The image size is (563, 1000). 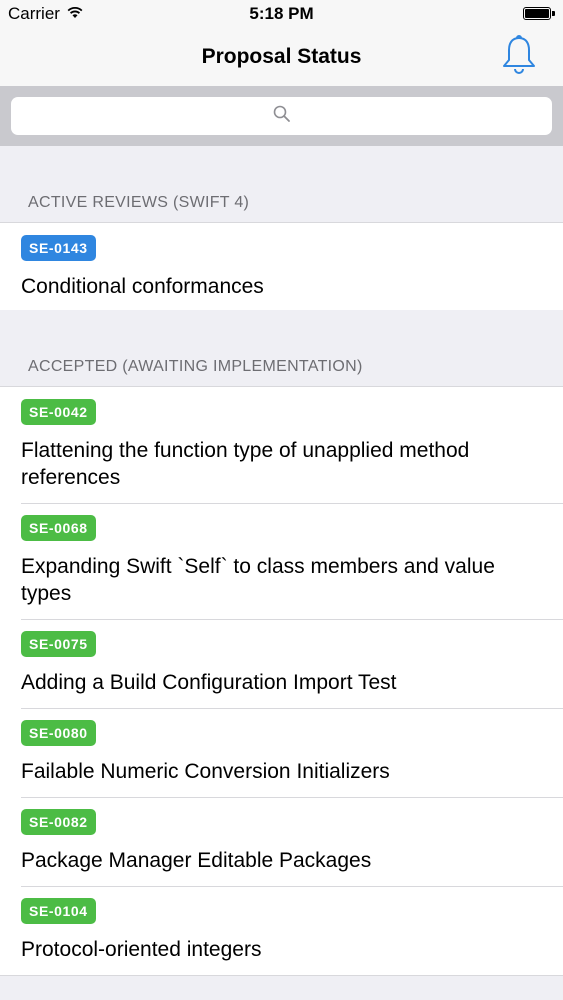 What do you see at coordinates (281, 930) in the screenshot?
I see `list-item: SE-0104 Protocol-oriented integers` at bounding box center [281, 930].